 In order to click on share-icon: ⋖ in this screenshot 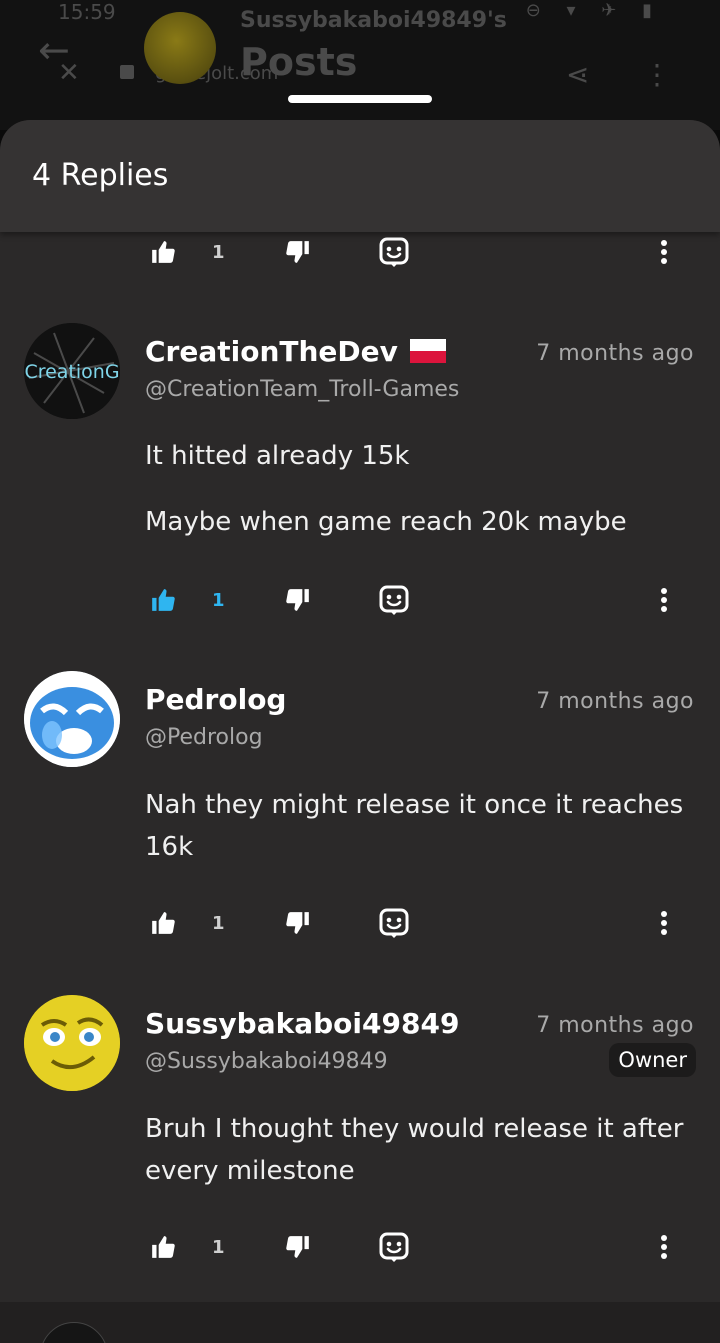, I will do `click(578, 74)`.